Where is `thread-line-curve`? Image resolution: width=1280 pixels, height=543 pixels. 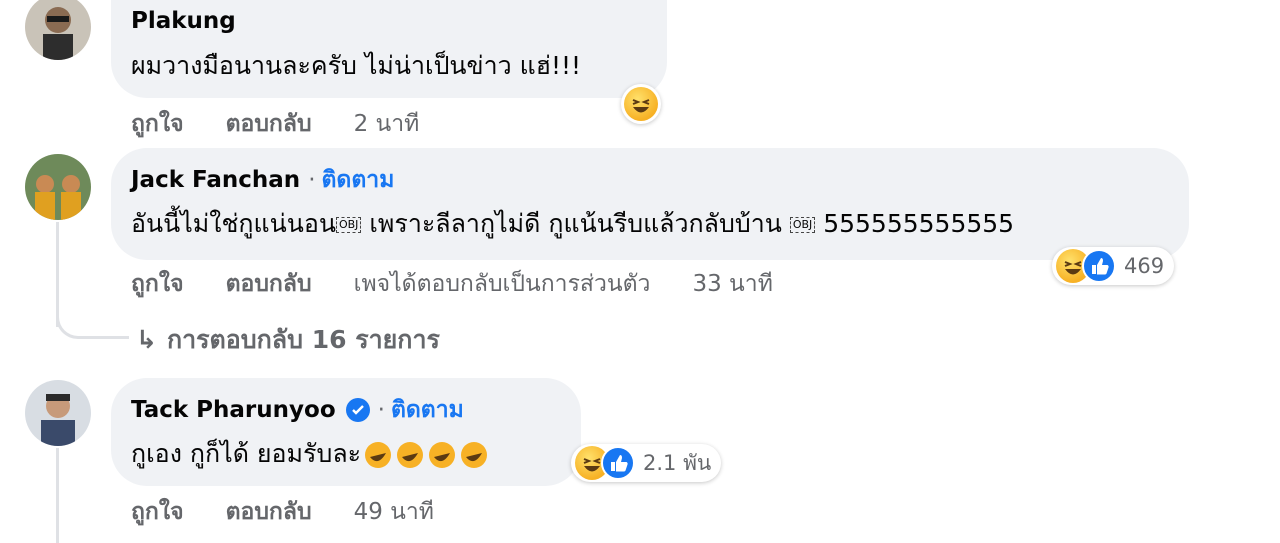
thread-line-curve is located at coordinates (92, 319).